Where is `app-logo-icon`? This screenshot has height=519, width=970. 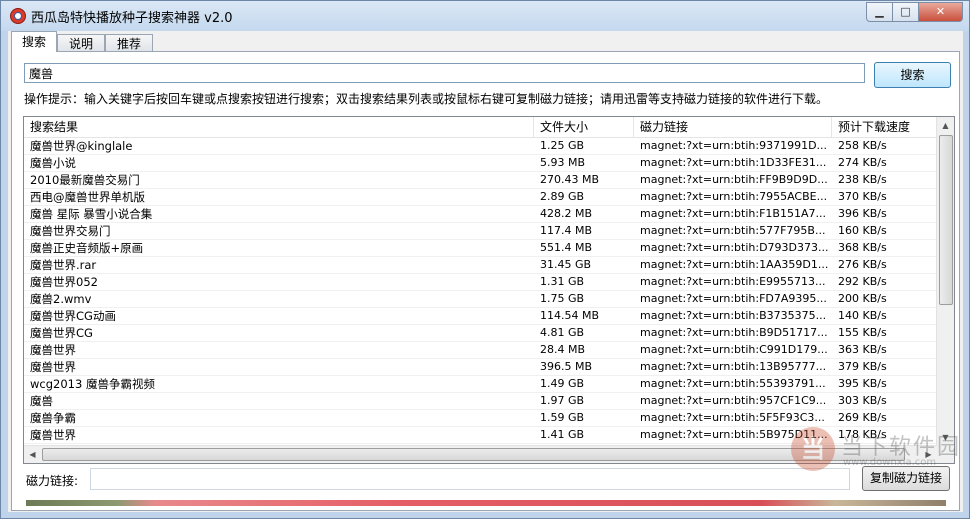 app-logo-icon is located at coordinates (18, 16).